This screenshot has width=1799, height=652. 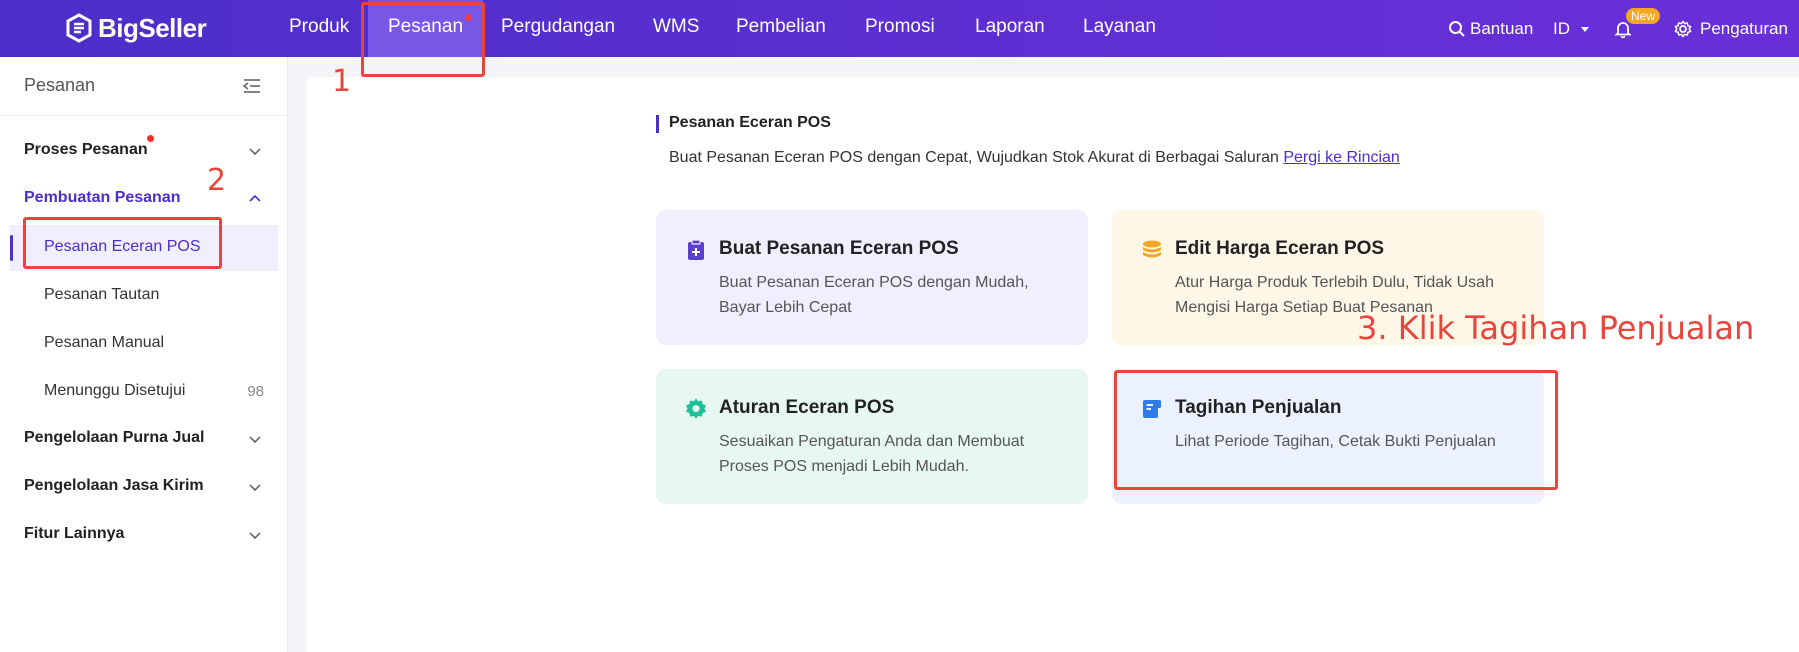 What do you see at coordinates (1457, 28) in the screenshot?
I see `search-icon` at bounding box center [1457, 28].